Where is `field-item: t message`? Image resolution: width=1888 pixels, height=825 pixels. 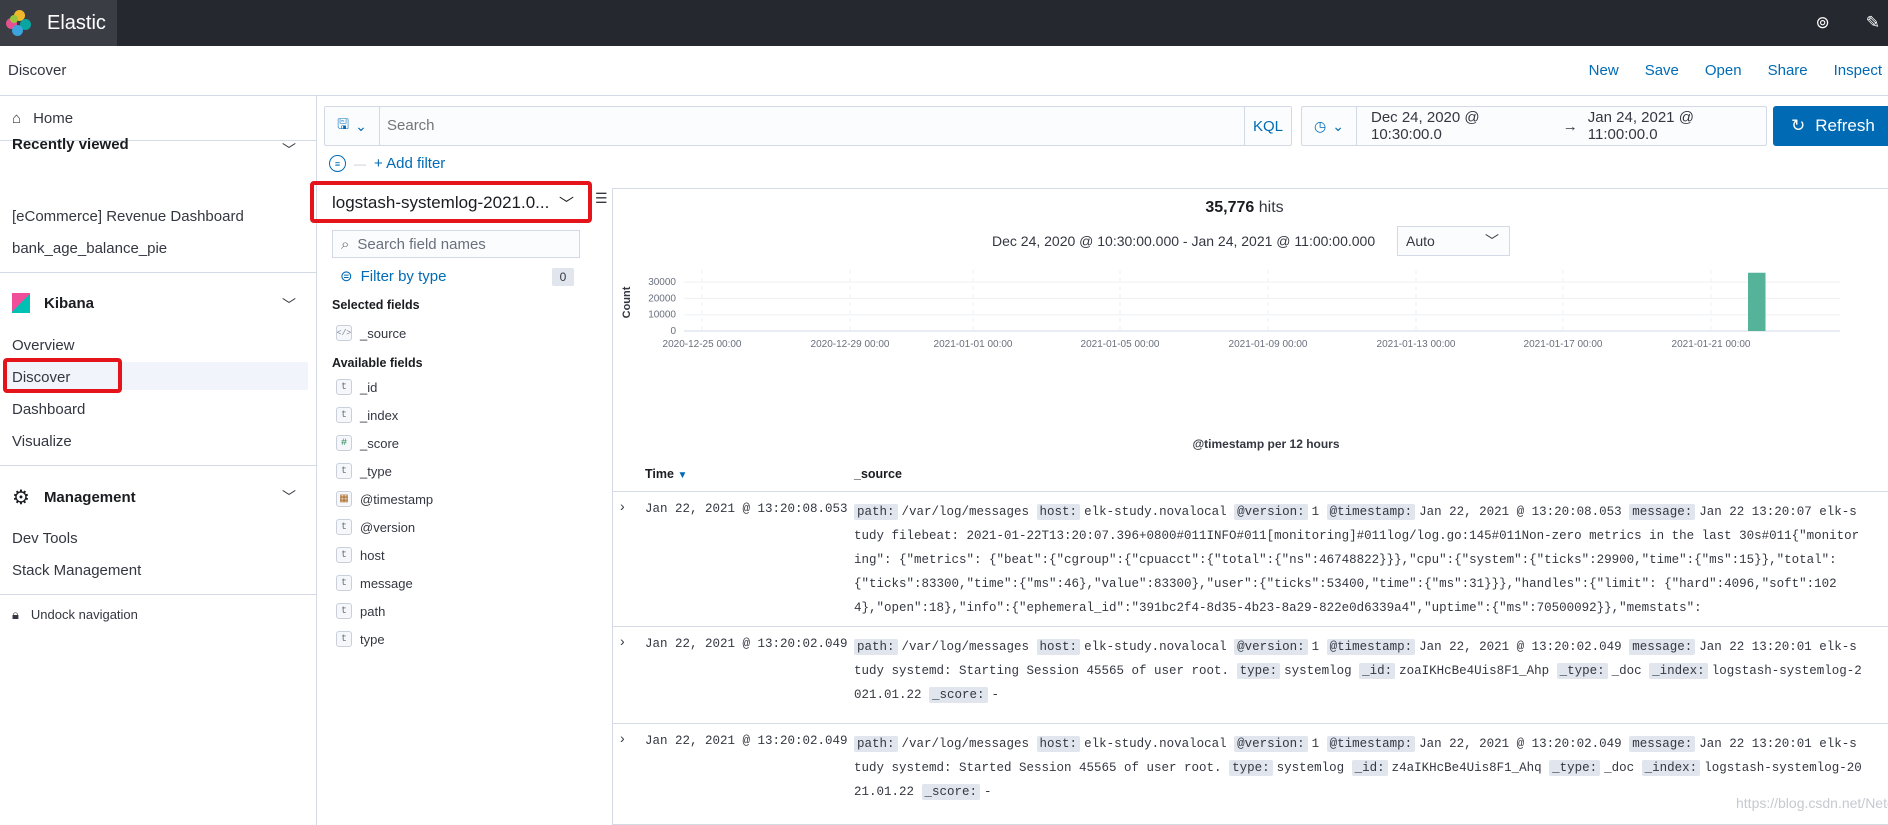 field-item: t message is located at coordinates (374, 583).